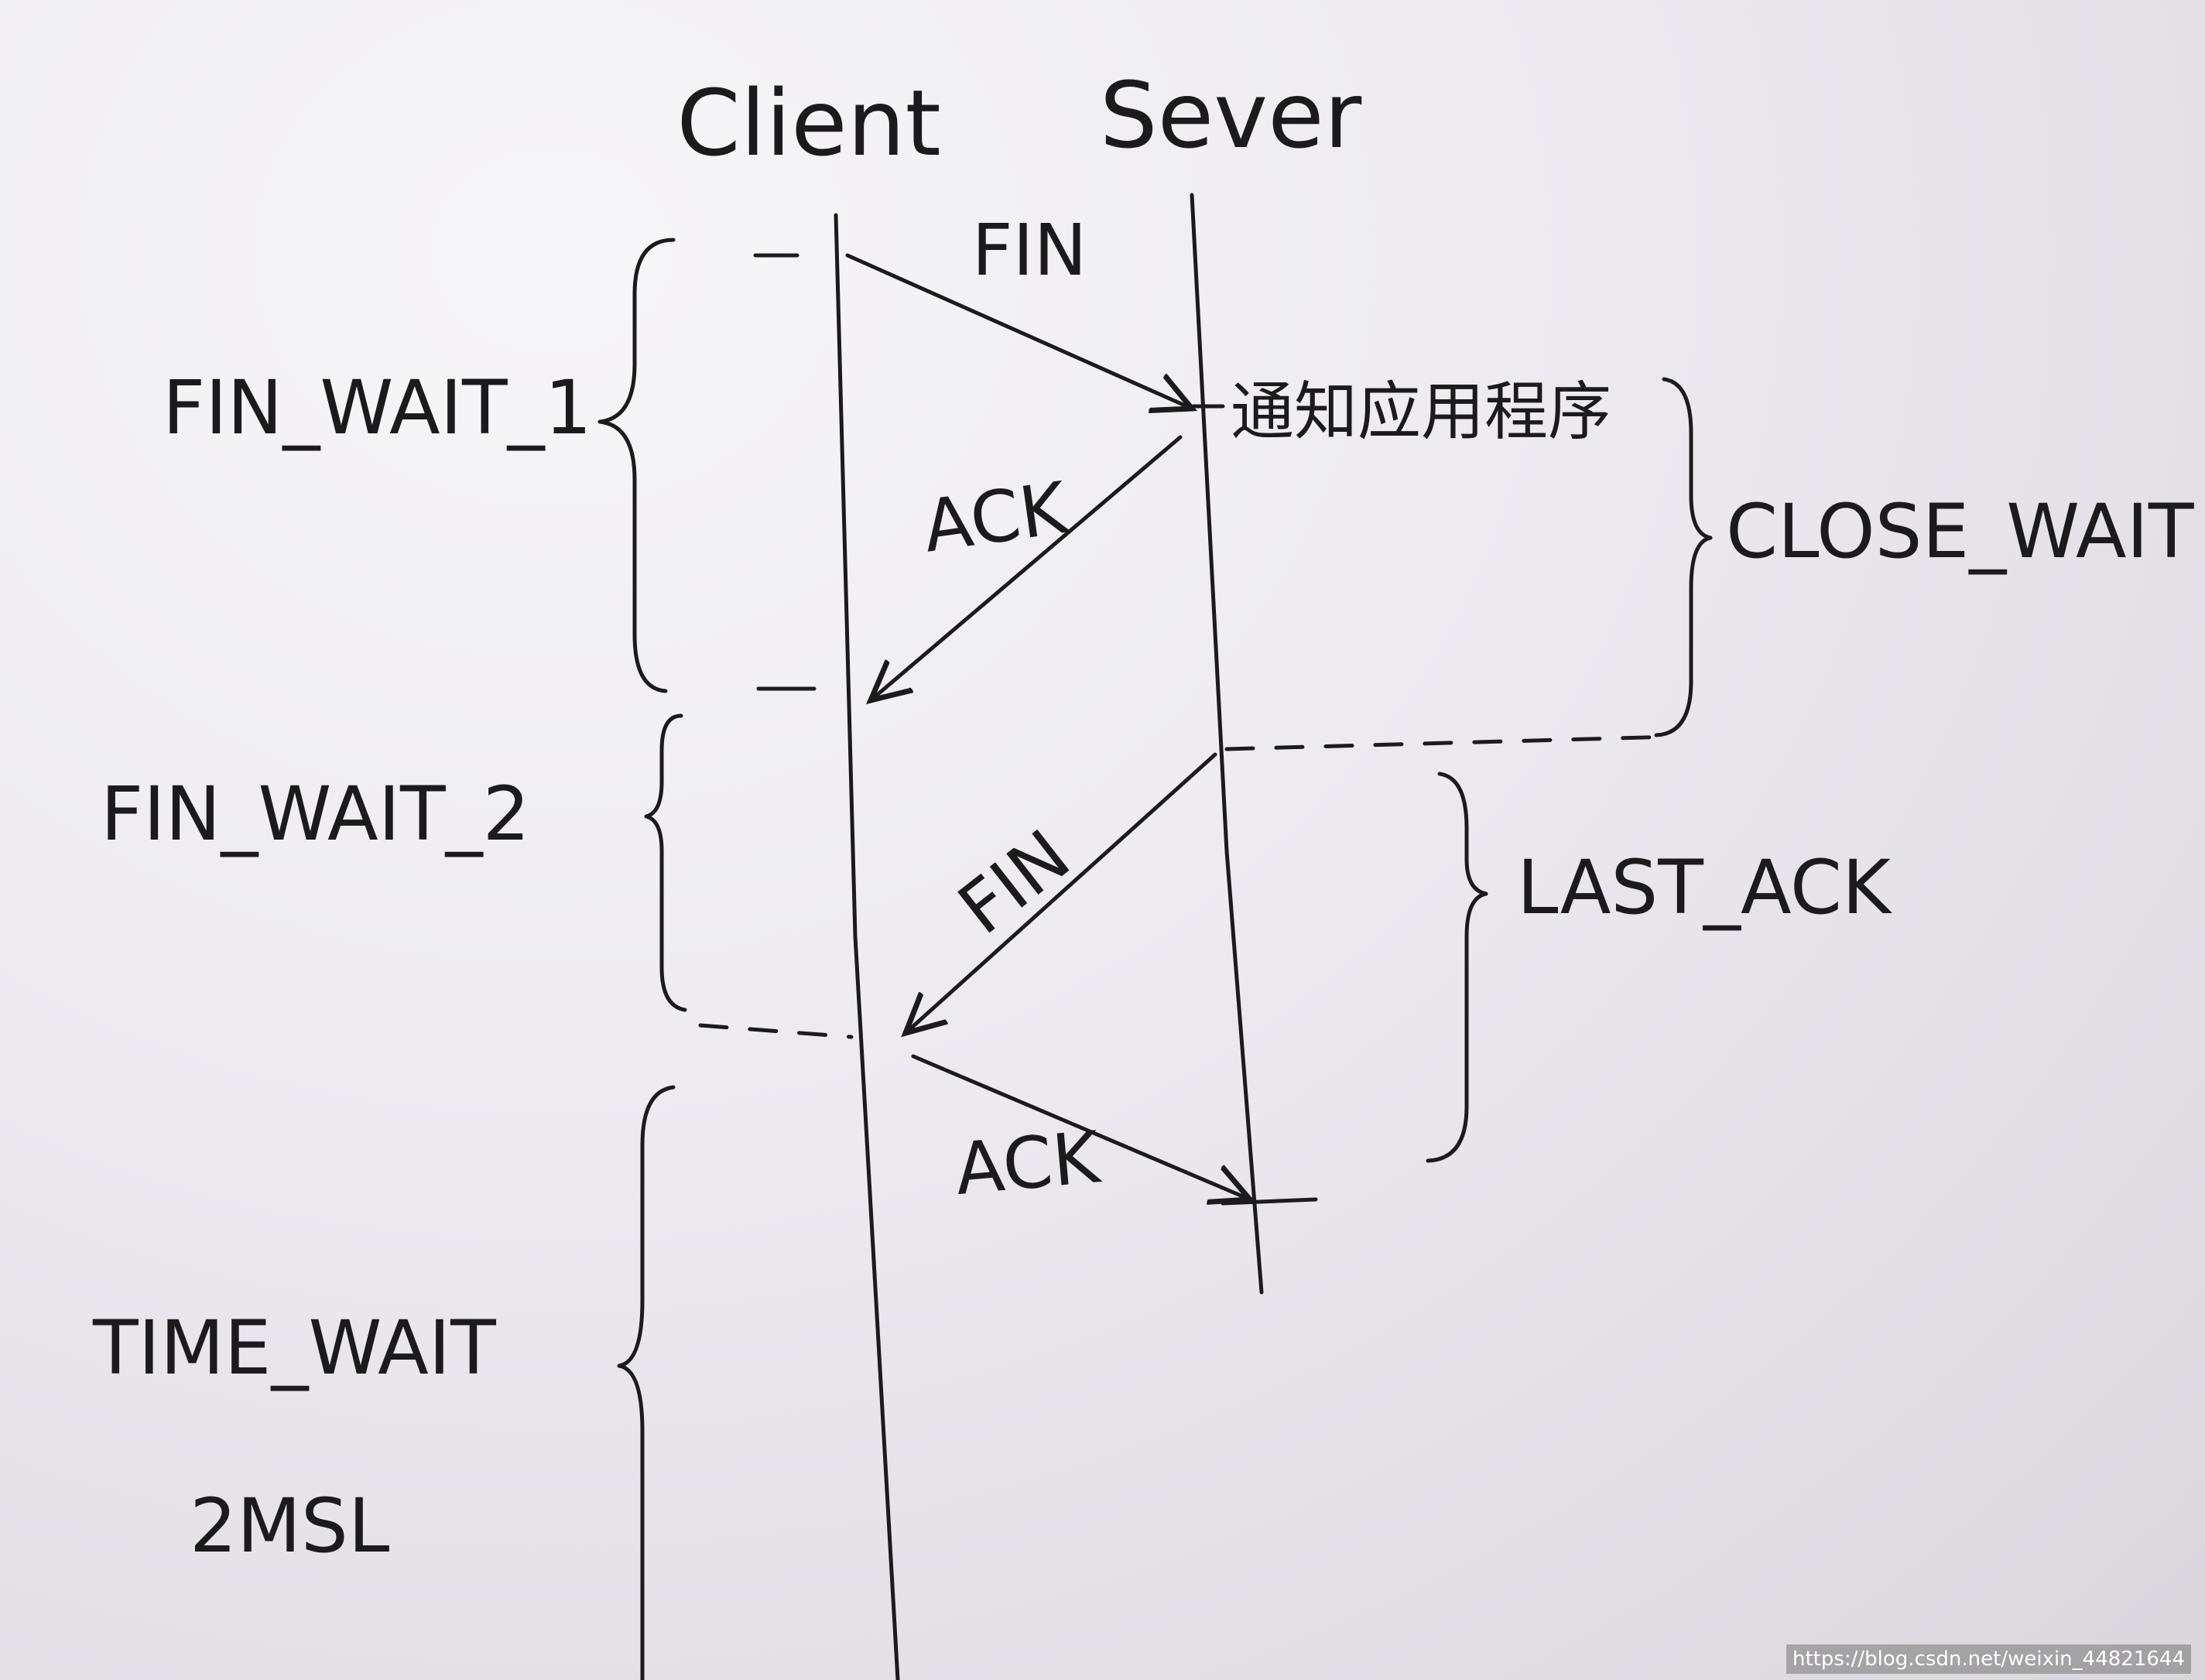 The image size is (2205, 1680). I want to click on fin-wait-1-brace, so click(636, 465).